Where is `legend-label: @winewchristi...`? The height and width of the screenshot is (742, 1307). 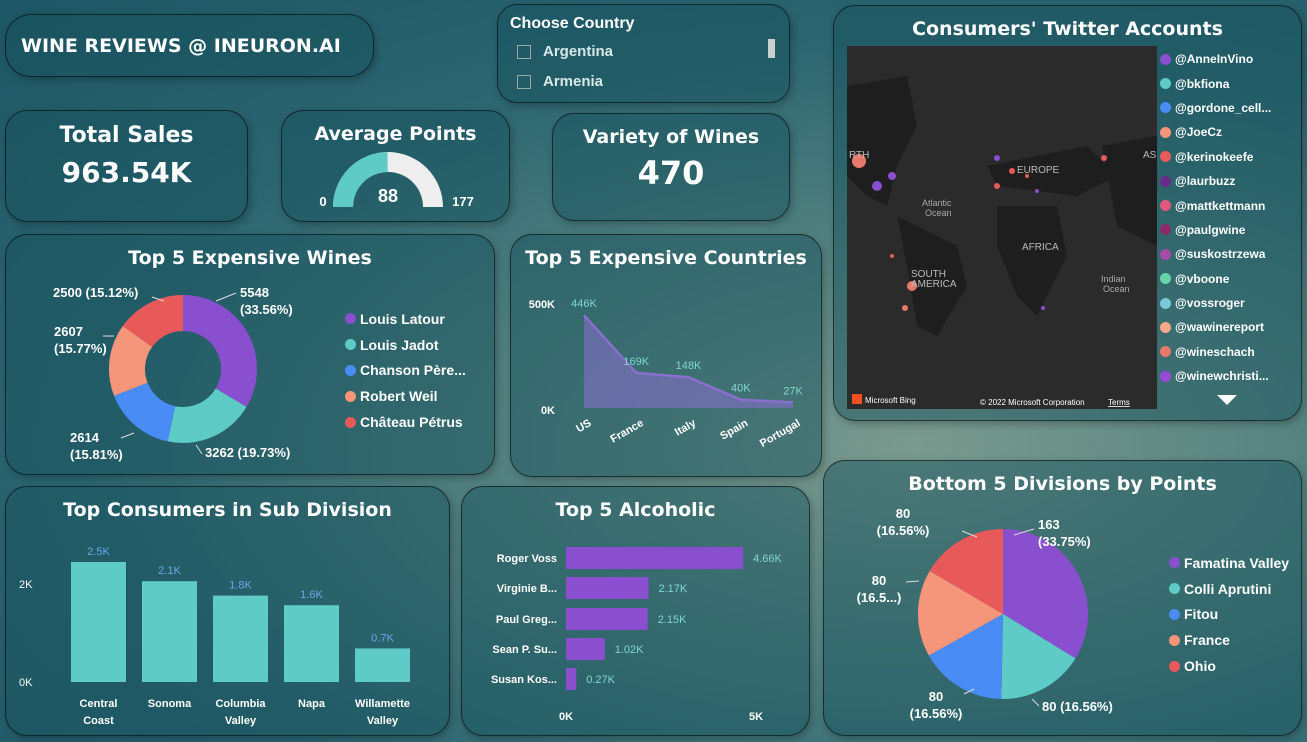
legend-label: @winewchristi... is located at coordinates (1222, 376).